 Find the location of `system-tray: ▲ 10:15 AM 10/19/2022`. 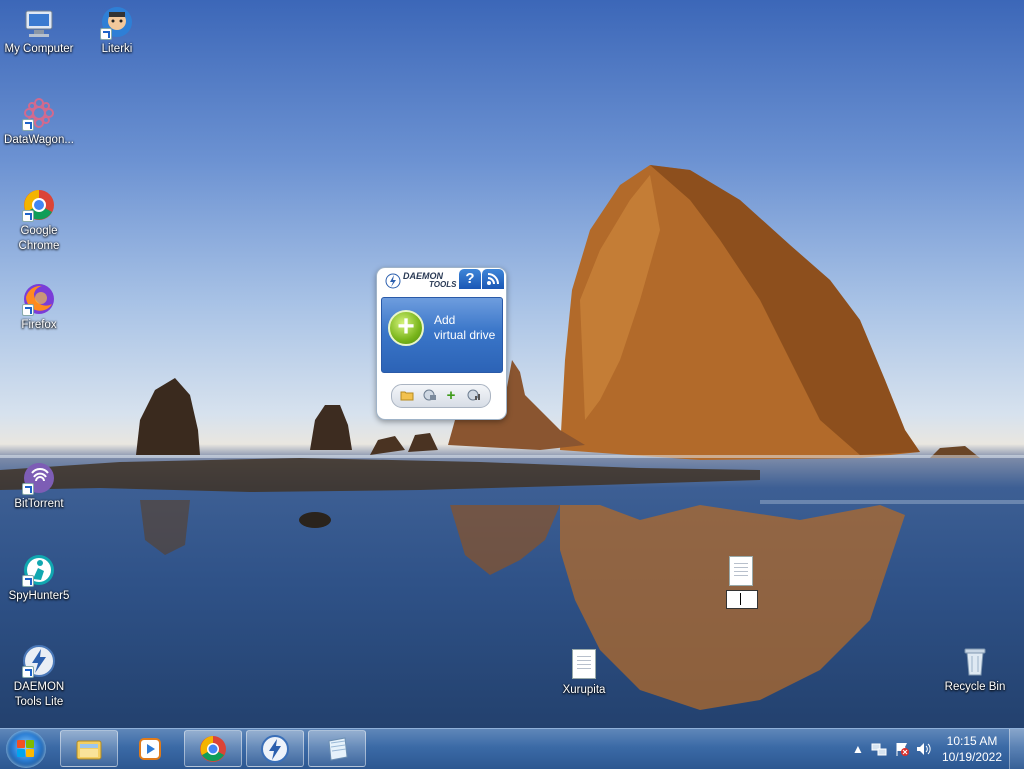

system-tray: ▲ 10:15 AM 10/19/2022 is located at coordinates (933, 749).